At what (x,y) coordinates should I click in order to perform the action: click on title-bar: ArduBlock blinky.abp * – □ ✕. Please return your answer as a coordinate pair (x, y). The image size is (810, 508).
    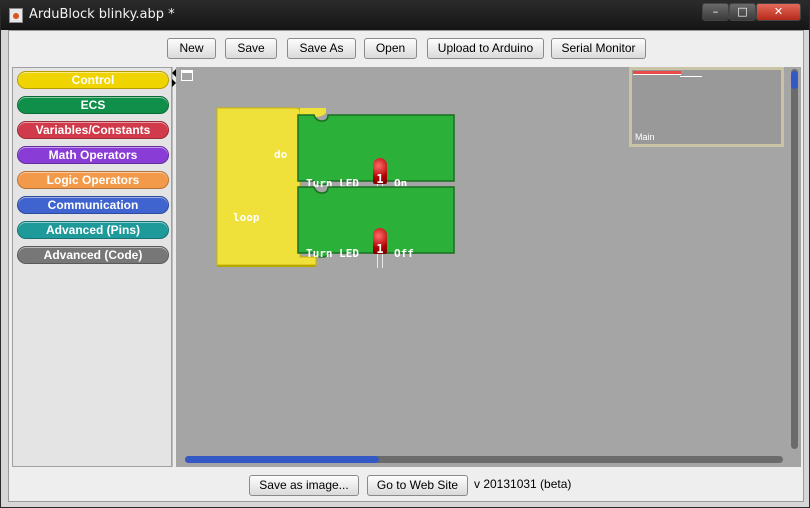
    Looking at the image, I should click on (405, 15).